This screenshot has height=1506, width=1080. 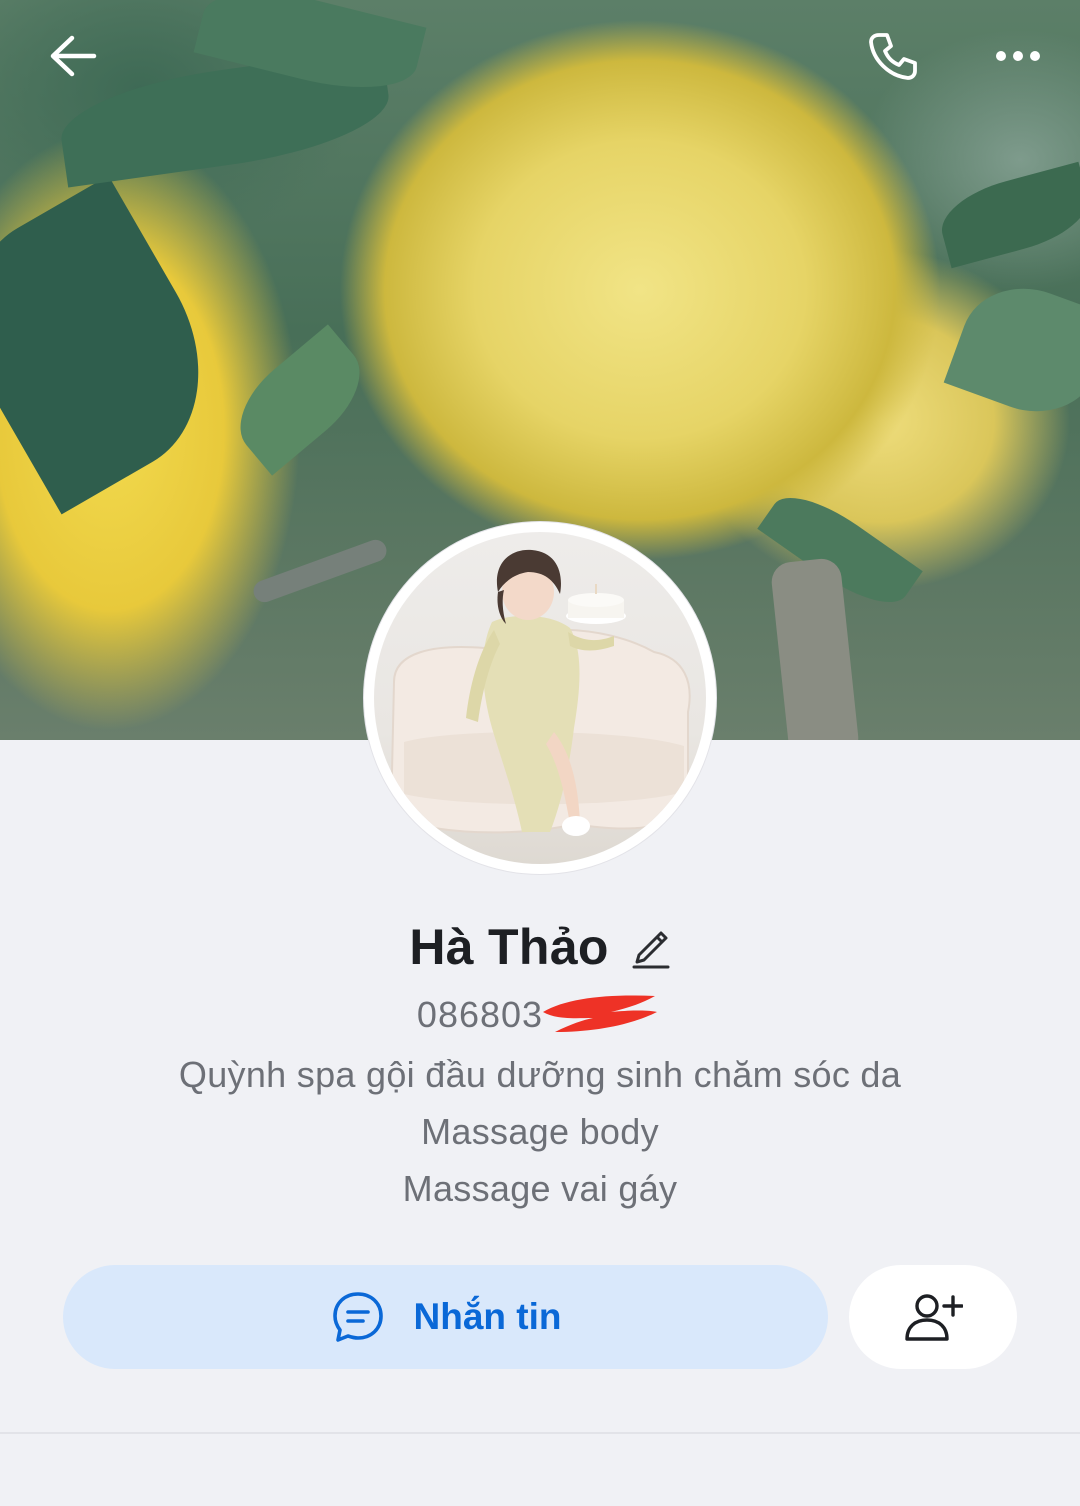 What do you see at coordinates (540, 692) in the screenshot?
I see `avatar-image` at bounding box center [540, 692].